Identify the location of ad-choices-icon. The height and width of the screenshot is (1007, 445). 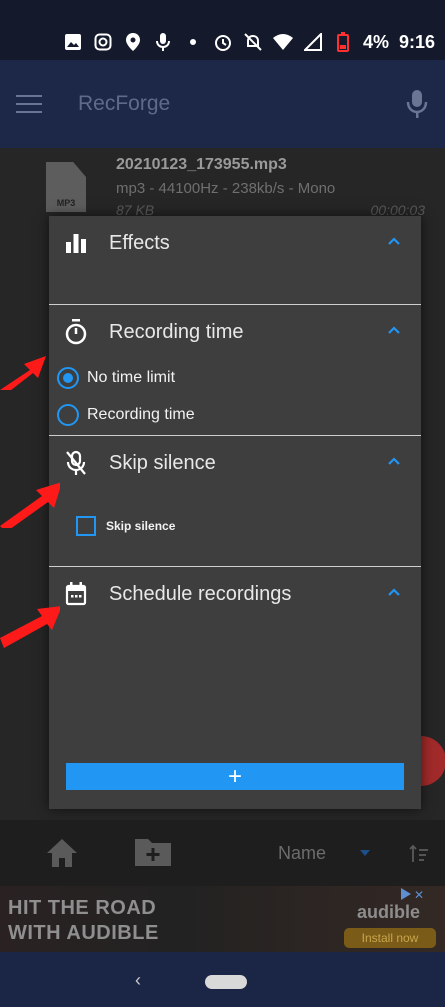
(406, 894).